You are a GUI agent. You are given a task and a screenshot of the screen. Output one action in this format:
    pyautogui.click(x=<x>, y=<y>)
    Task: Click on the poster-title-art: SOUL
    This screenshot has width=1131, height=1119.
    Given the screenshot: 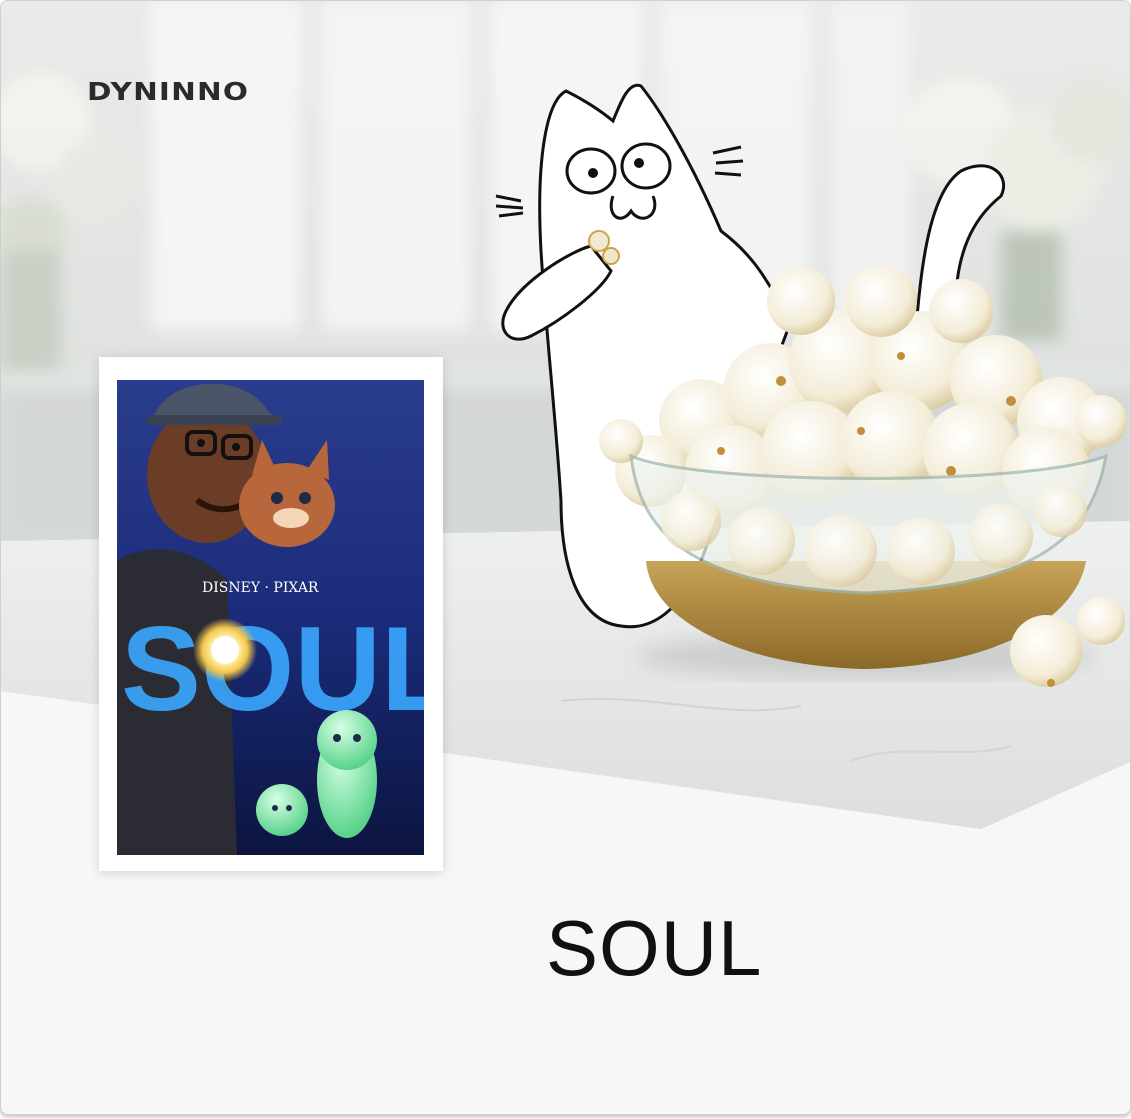 What is the action you would take?
    pyautogui.click(x=272, y=669)
    